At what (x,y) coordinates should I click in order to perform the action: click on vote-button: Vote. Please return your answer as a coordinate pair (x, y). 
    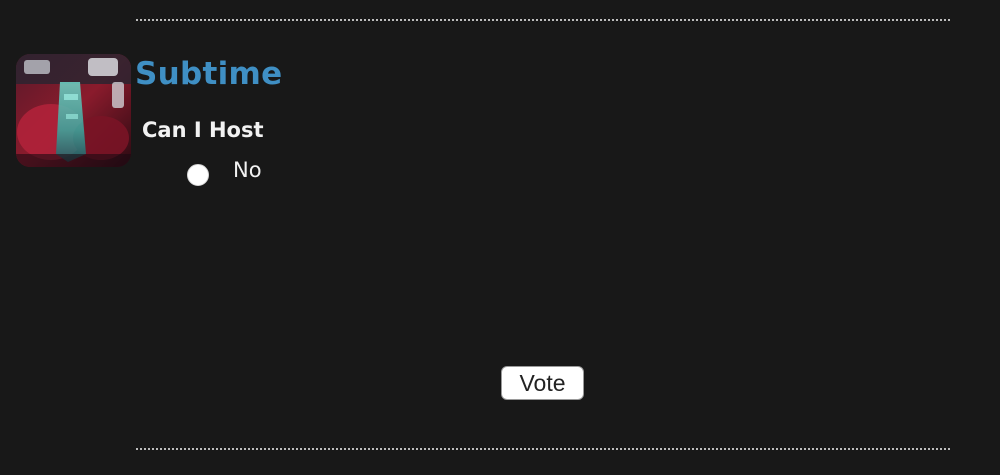
    Looking at the image, I should click on (542, 383).